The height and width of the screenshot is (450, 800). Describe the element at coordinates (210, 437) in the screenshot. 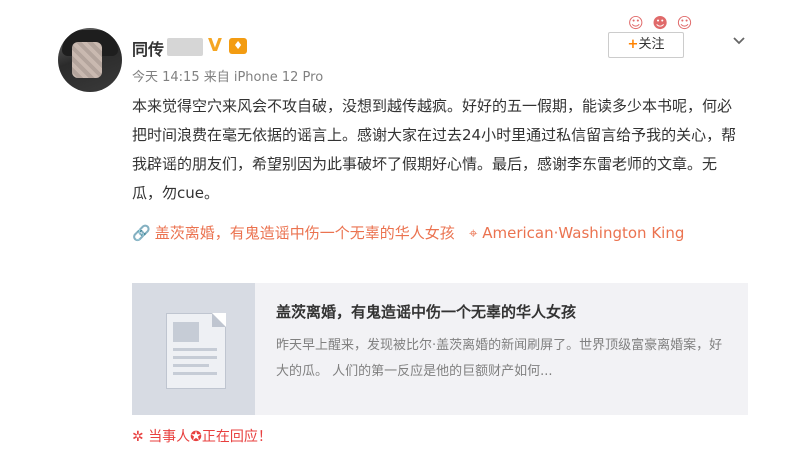

I see `replying-label: 当事人✪正在回应！` at that location.